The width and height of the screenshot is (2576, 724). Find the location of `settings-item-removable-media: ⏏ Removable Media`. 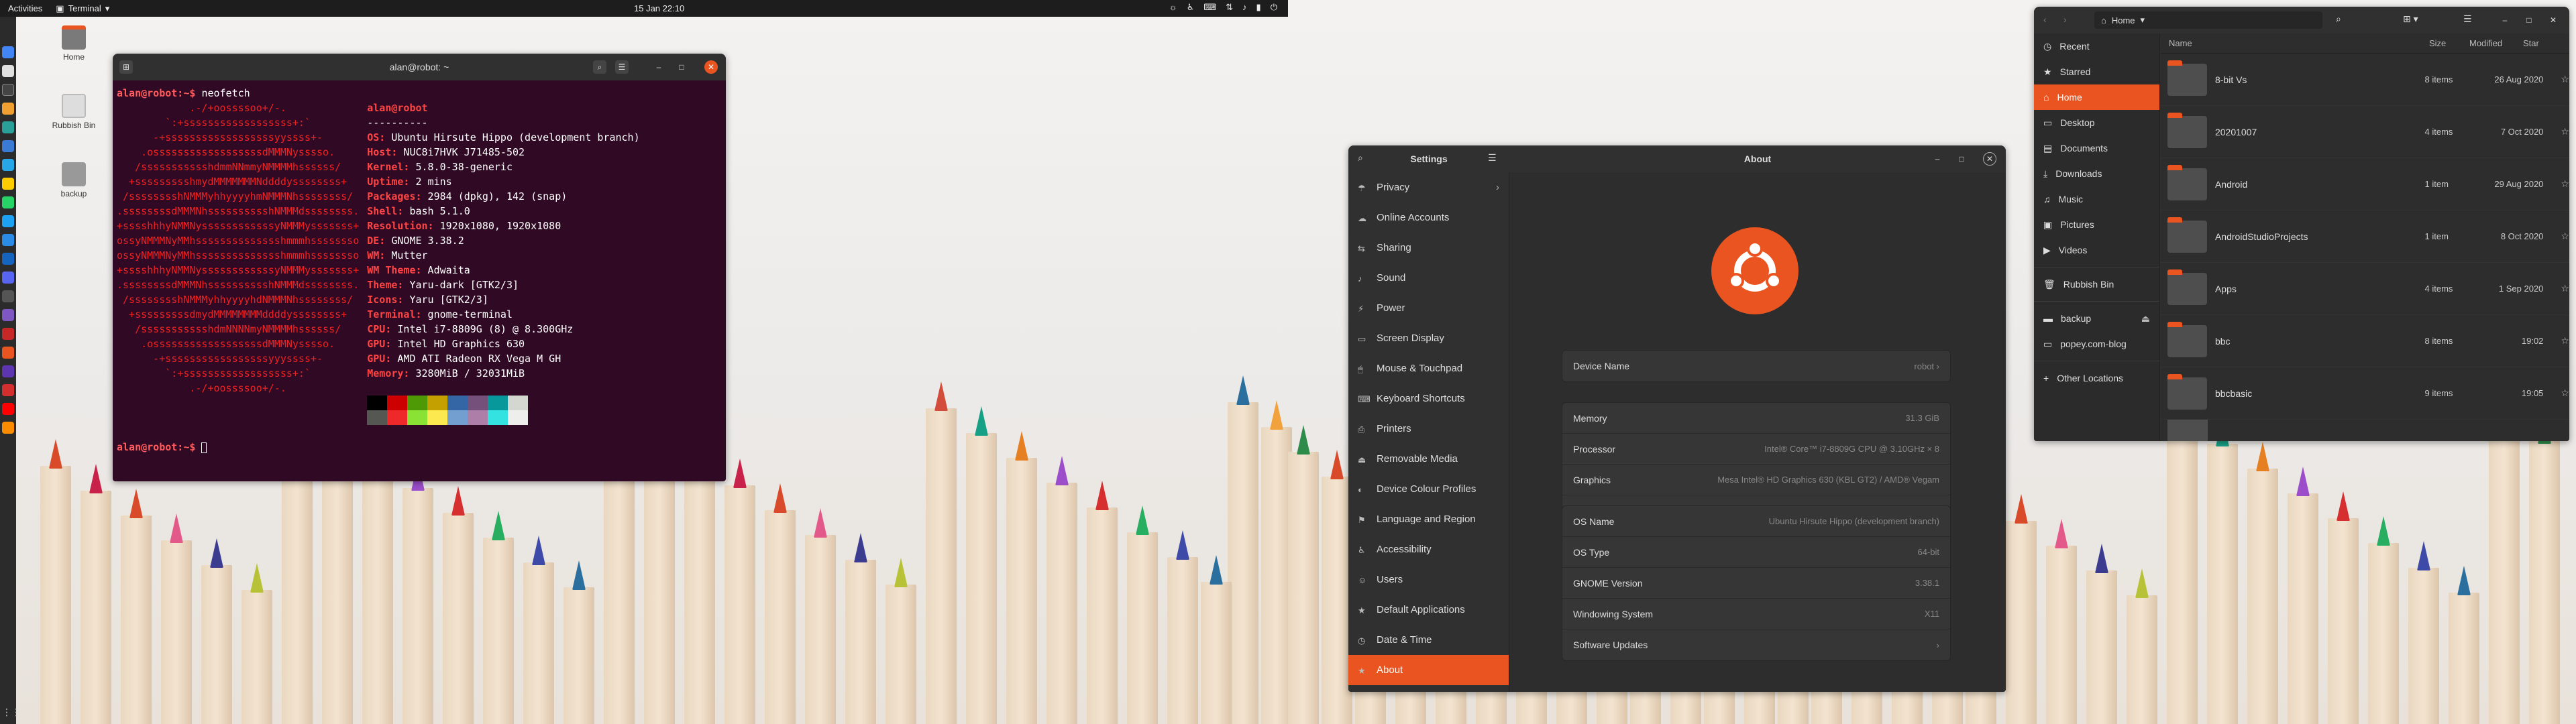

settings-item-removable-media: ⏏ Removable Media is located at coordinates (1428, 459).